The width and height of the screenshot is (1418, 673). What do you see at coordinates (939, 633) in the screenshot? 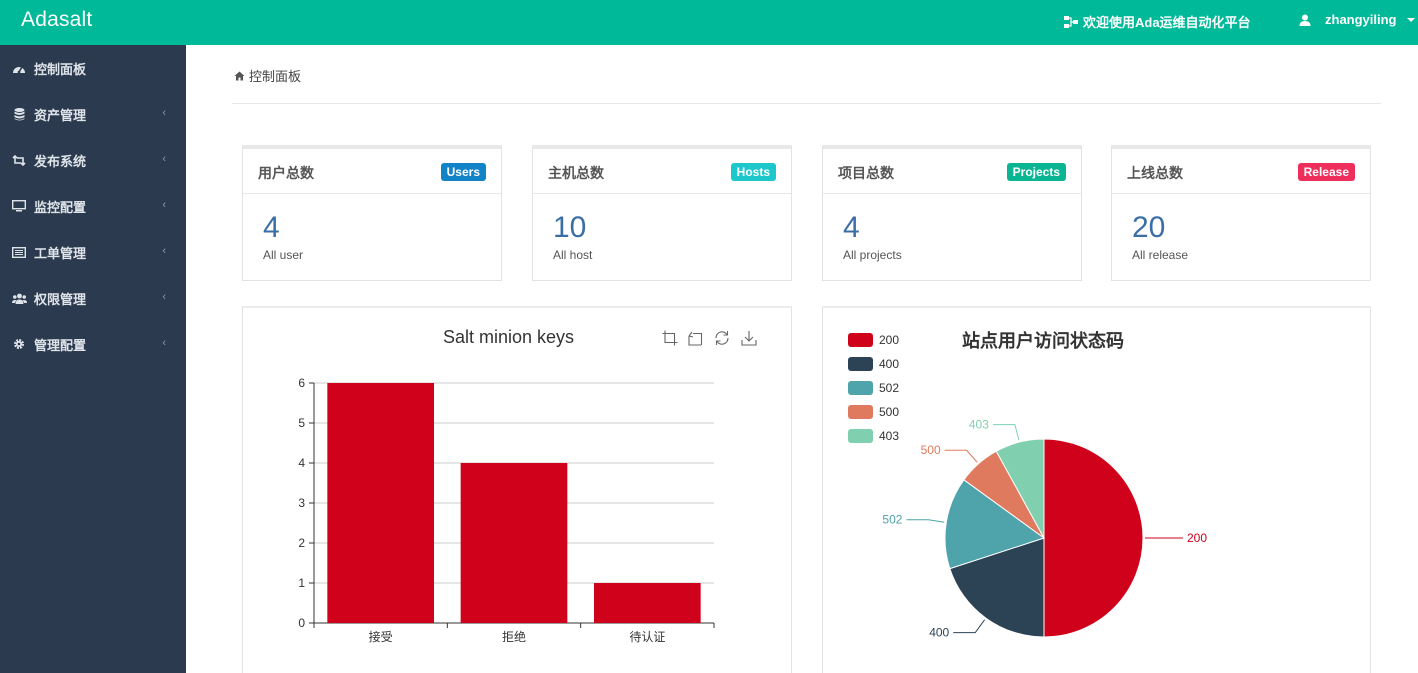
I see `slice-label: 400` at bounding box center [939, 633].